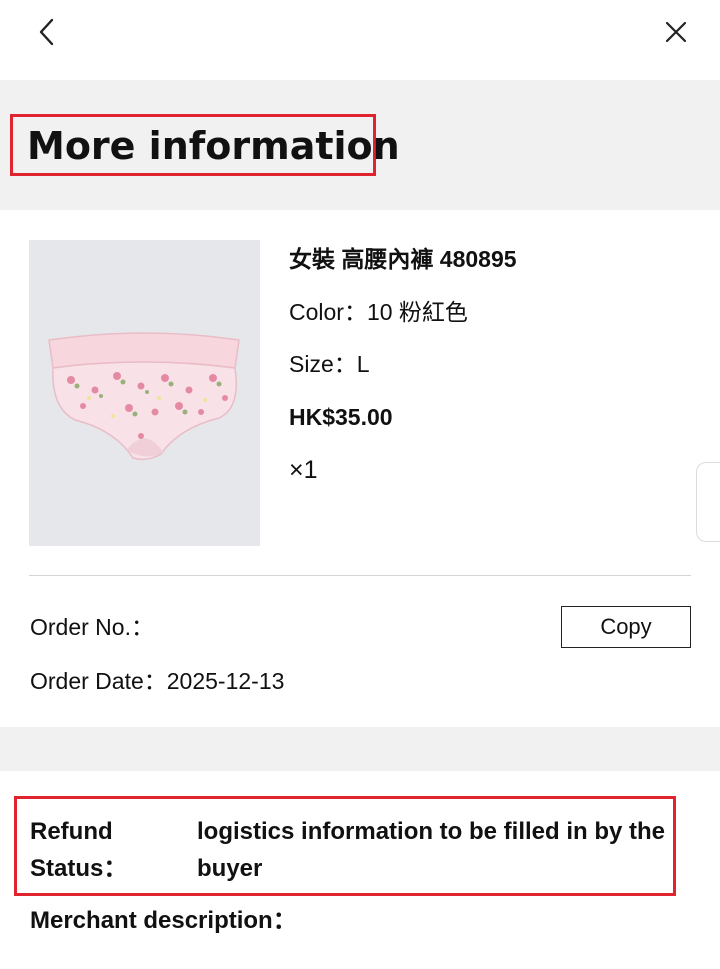  I want to click on order-date: Order Date：2025-12-13, so click(157, 681).